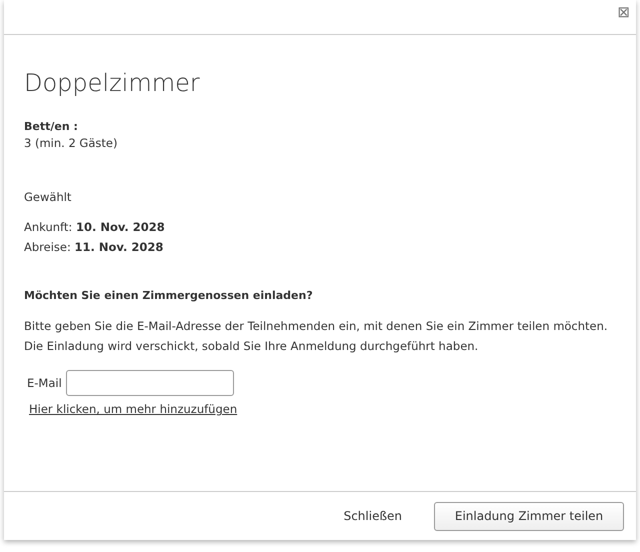 Image resolution: width=640 pixels, height=552 pixels. Describe the element at coordinates (95, 227) in the screenshot. I see `date-text: Ankunft: 10. Nov. 2028` at that location.